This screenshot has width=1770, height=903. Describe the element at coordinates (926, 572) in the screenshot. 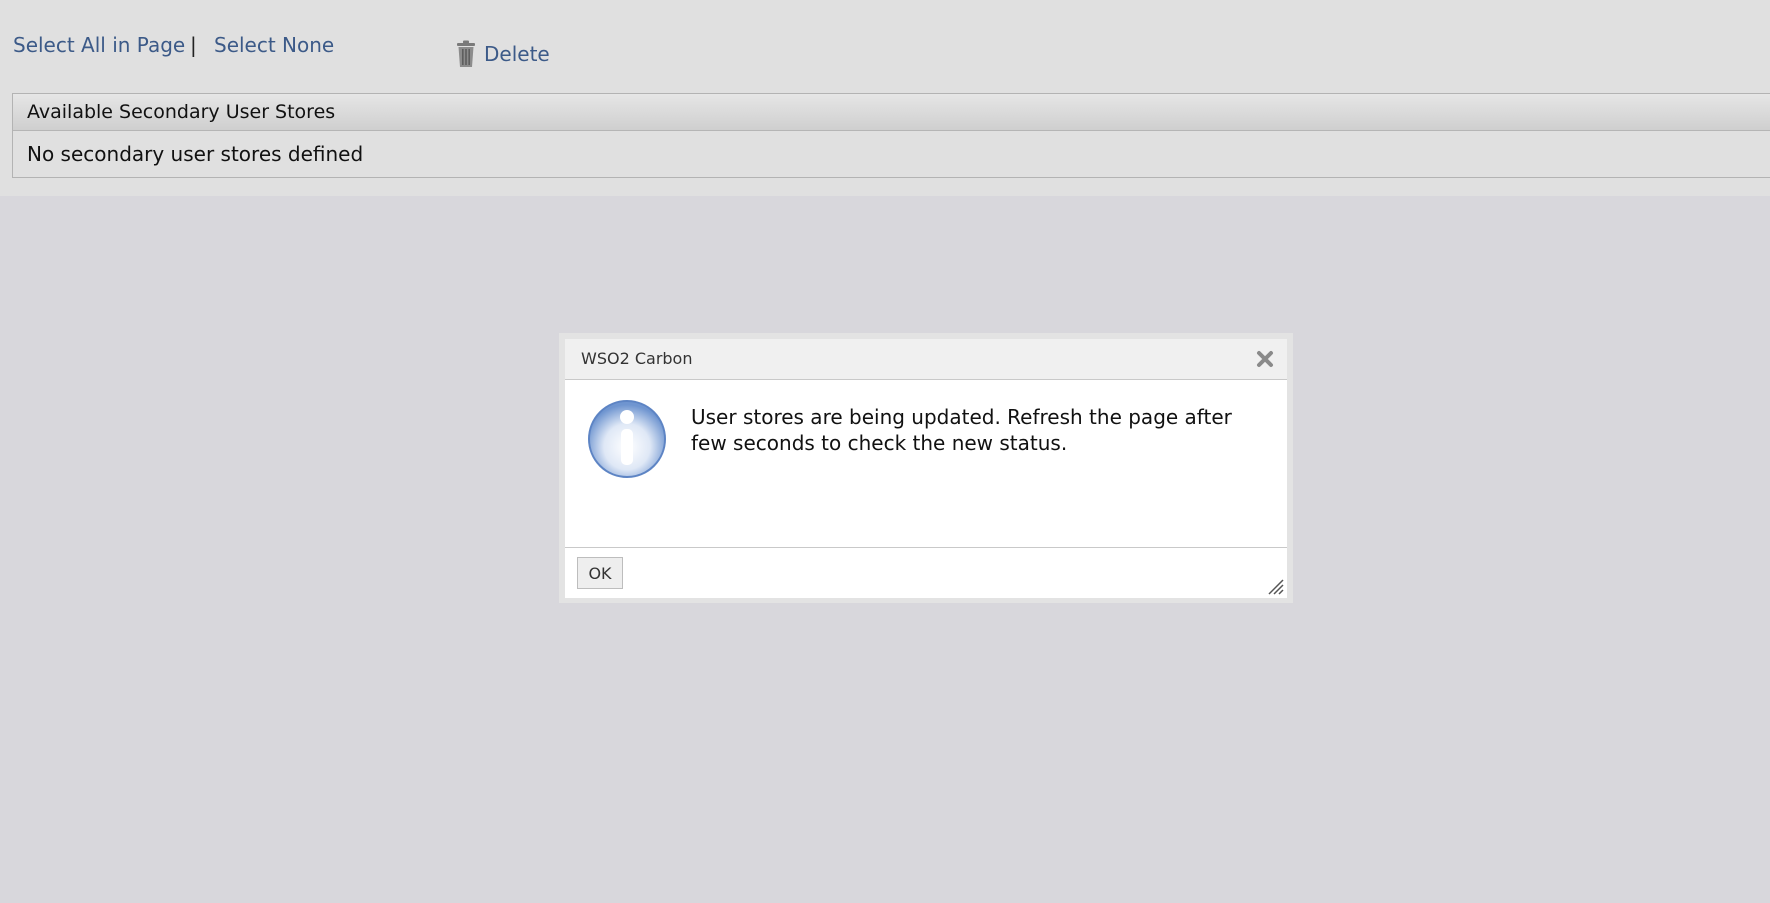

I see `dialog-footer: OK` at that location.